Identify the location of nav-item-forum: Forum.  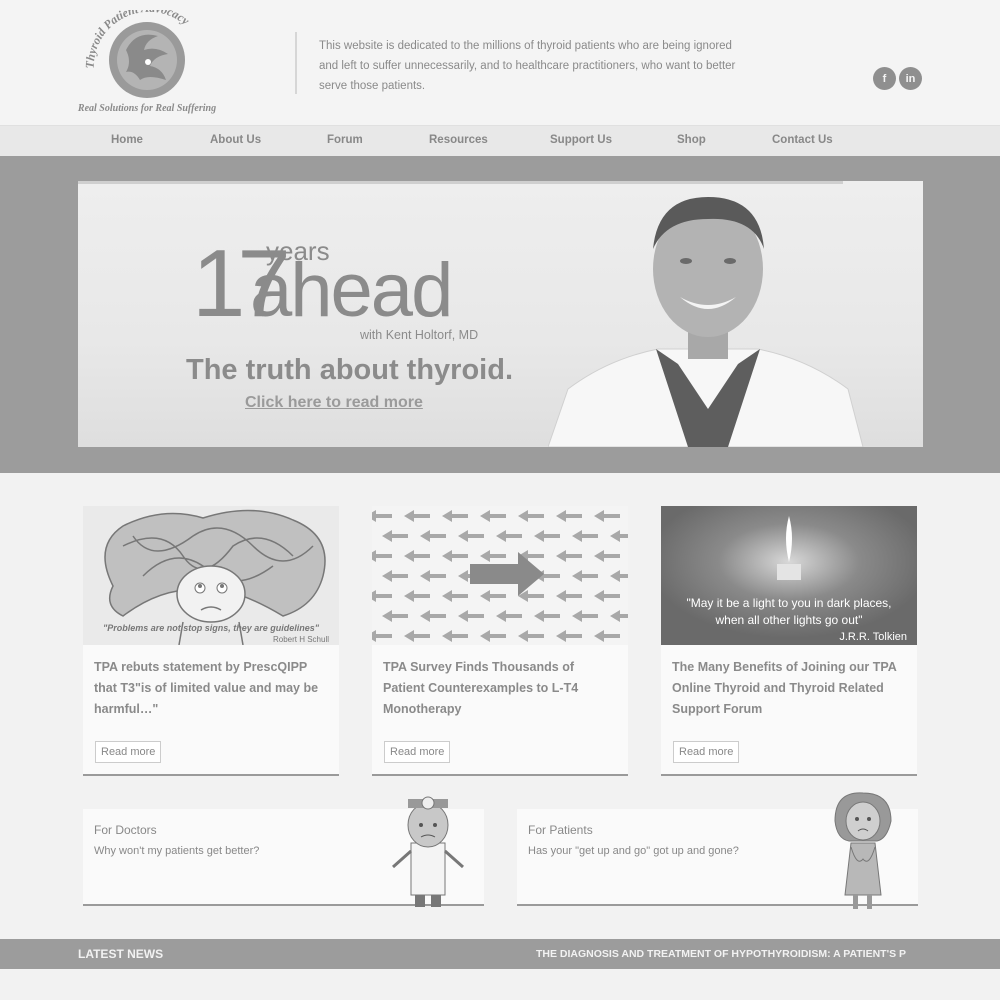
(345, 140).